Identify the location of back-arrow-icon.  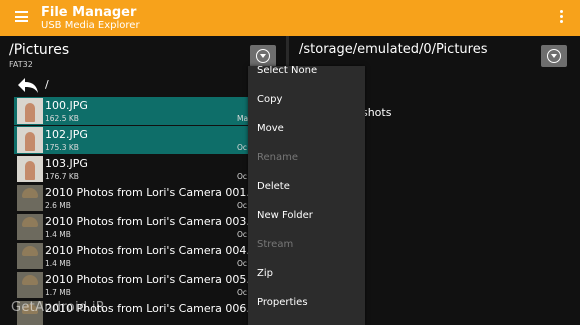
(28, 85).